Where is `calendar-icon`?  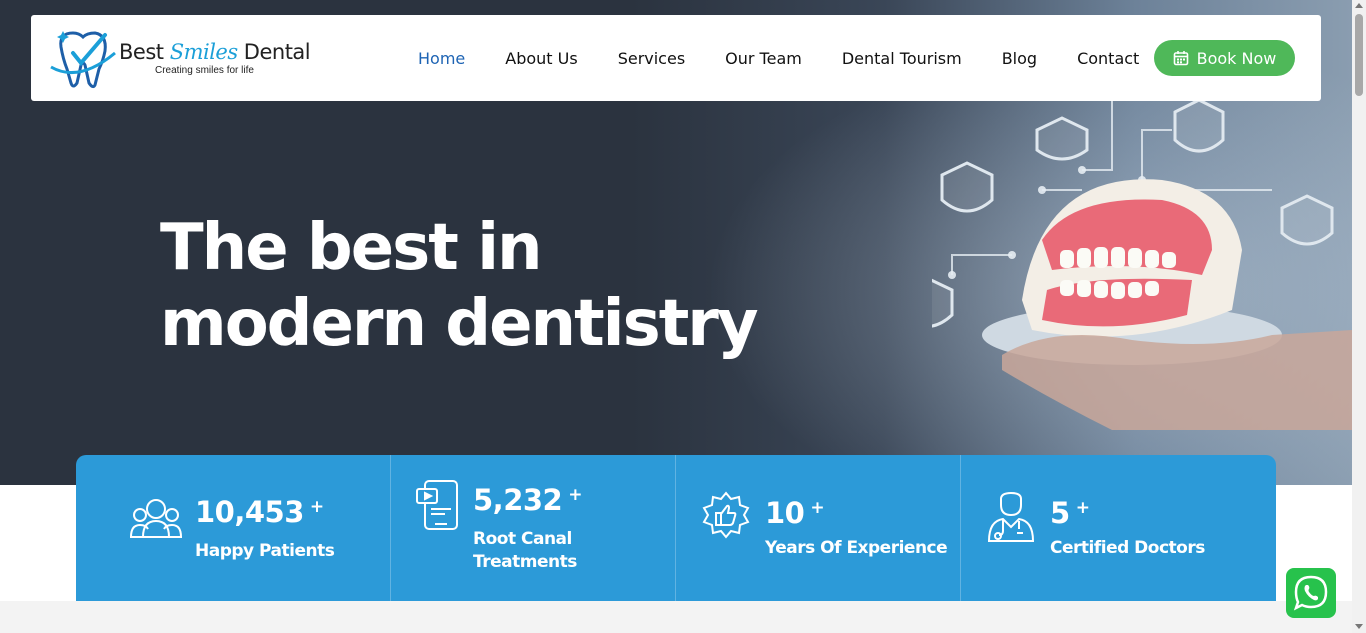 calendar-icon is located at coordinates (1180, 58).